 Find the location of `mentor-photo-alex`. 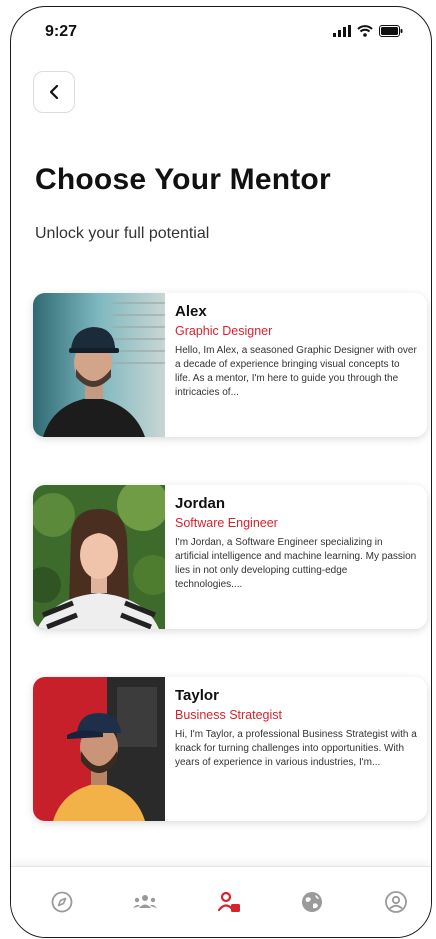

mentor-photo-alex is located at coordinates (99, 365).